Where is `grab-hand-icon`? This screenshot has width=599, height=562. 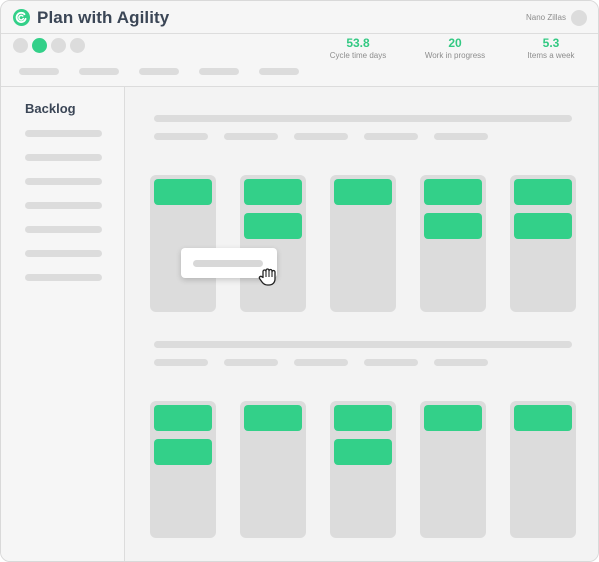
grab-hand-icon is located at coordinates (269, 276).